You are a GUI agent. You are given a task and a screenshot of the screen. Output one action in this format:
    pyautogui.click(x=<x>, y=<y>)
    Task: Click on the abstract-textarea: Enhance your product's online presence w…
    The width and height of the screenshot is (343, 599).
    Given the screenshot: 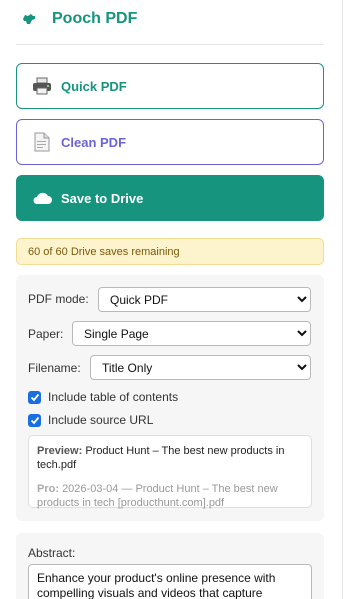 What is the action you would take?
    pyautogui.click(x=170, y=581)
    